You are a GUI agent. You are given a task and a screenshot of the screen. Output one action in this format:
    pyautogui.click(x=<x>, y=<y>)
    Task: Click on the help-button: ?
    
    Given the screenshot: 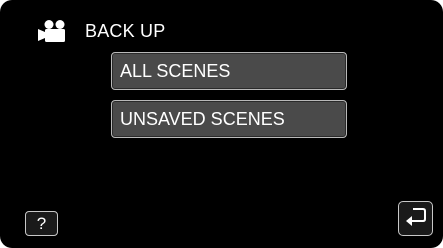 What is the action you would take?
    pyautogui.click(x=41, y=223)
    